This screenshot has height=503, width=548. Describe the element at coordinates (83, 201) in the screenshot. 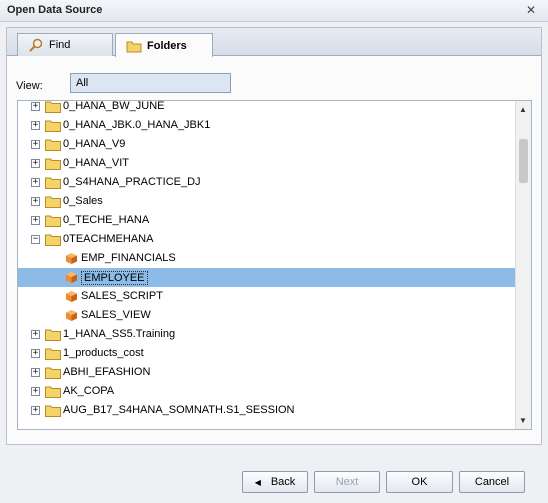

I see `tree-item-label: 0_Sales` at that location.